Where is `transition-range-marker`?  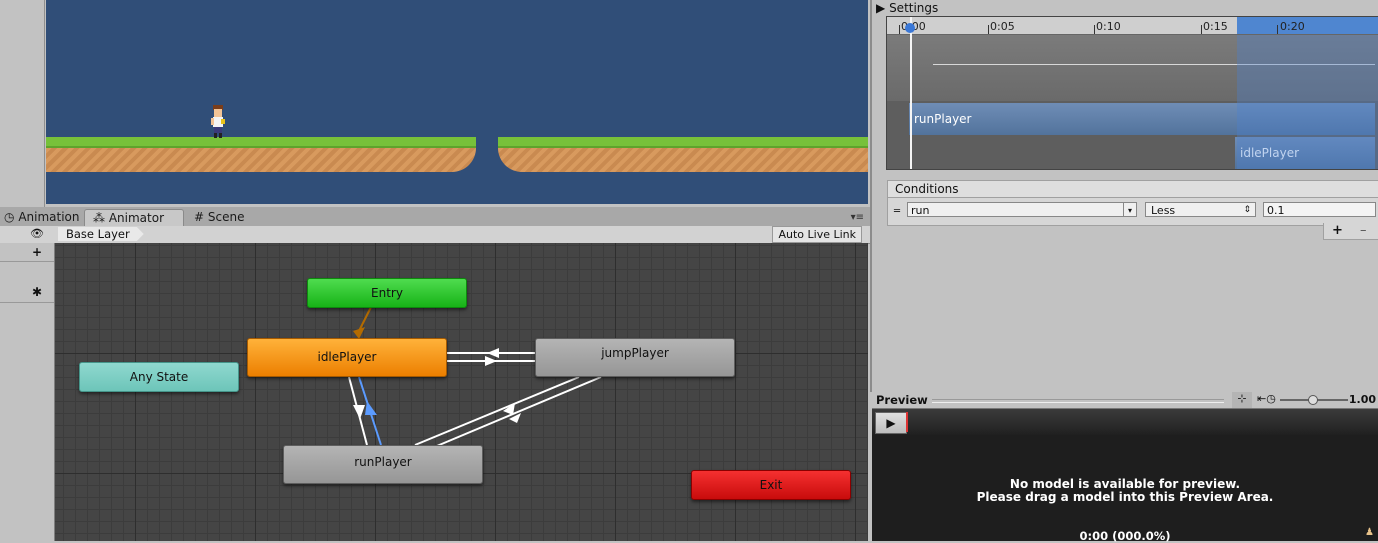 transition-range-marker is located at coordinates (1307, 25).